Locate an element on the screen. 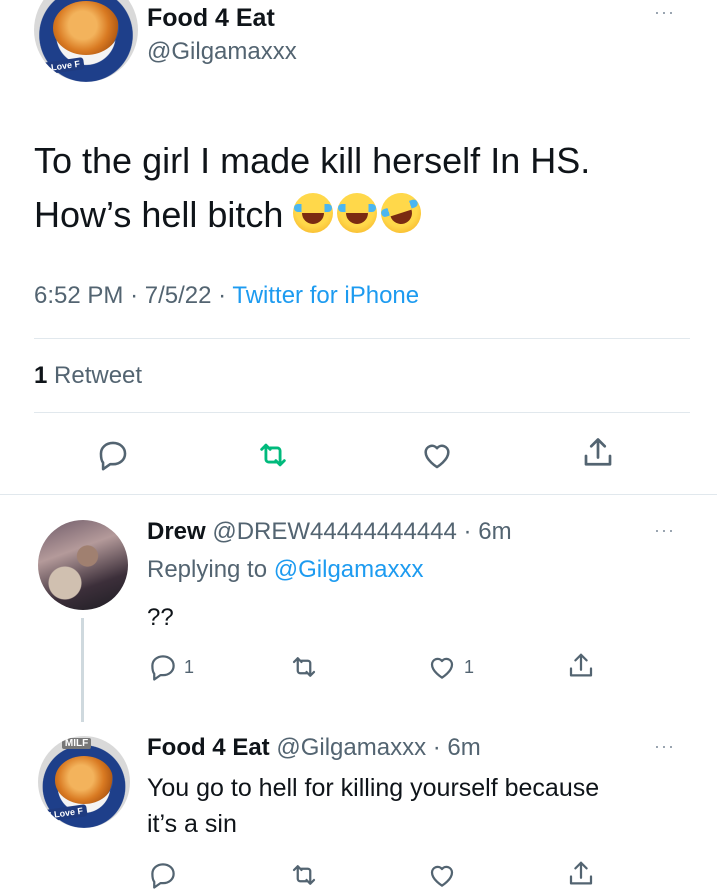  section-divider is located at coordinates (358, 494).